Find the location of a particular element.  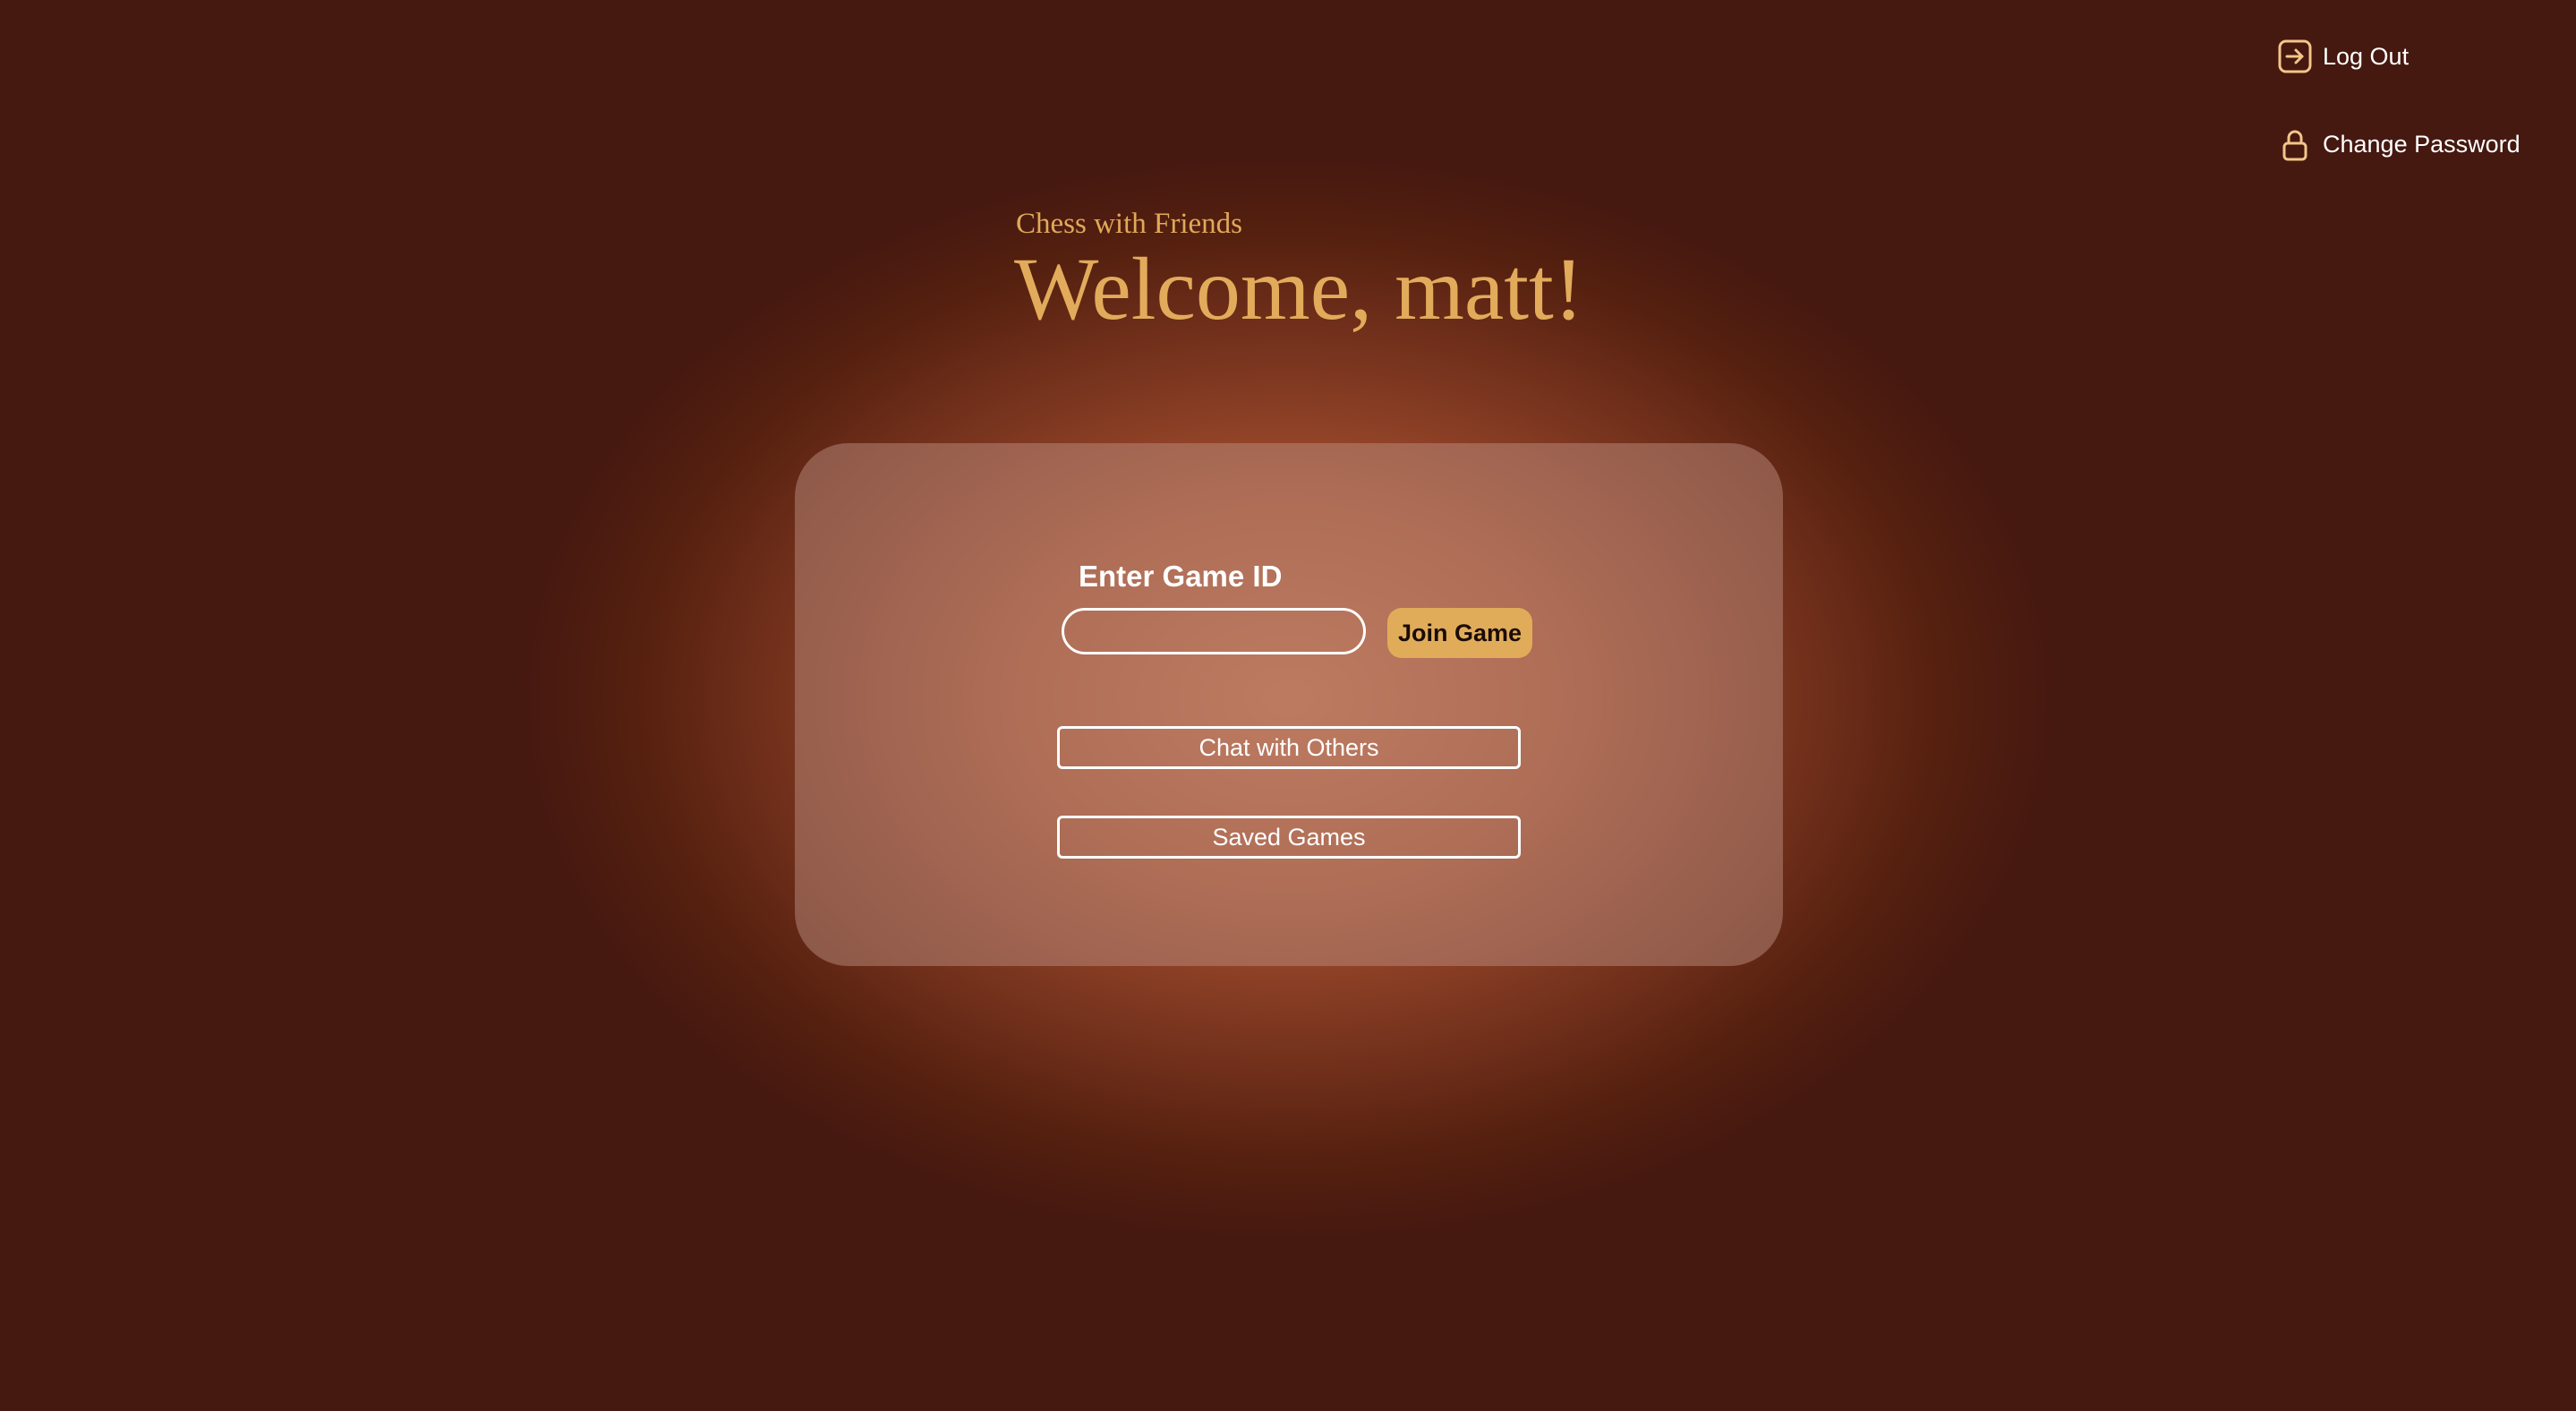

logout-icon is located at coordinates (2295, 56).